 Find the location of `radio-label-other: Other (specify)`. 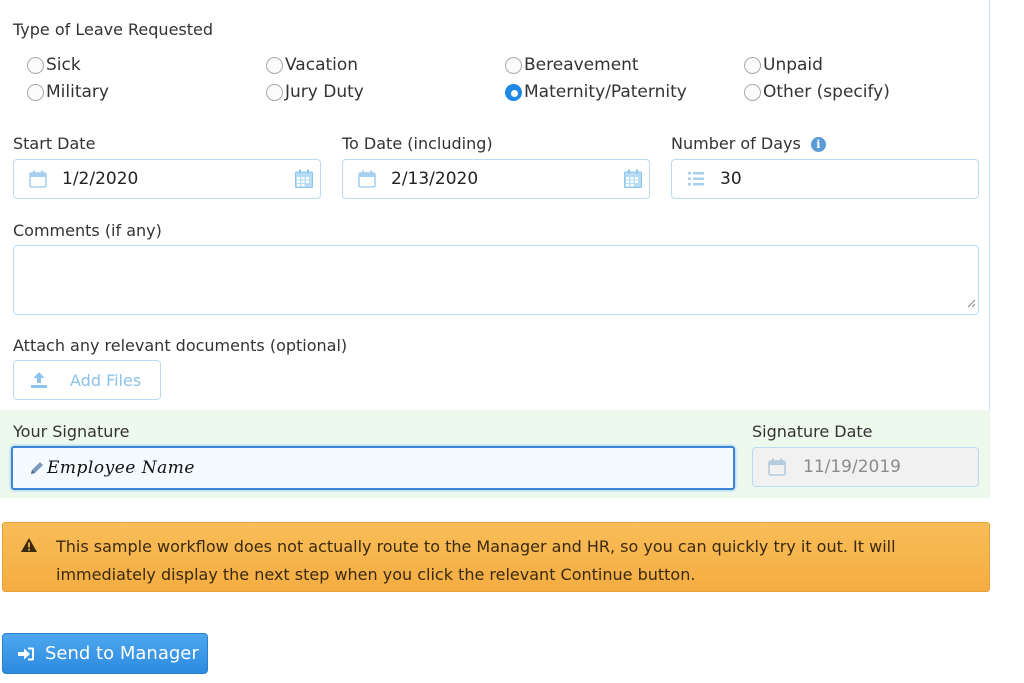

radio-label-other: Other (specify) is located at coordinates (826, 92).